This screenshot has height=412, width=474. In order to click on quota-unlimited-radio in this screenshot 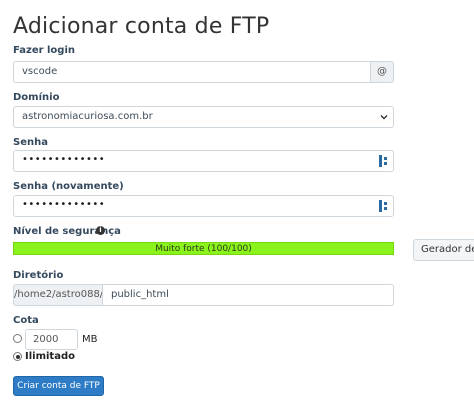, I will do `click(17, 356)`.